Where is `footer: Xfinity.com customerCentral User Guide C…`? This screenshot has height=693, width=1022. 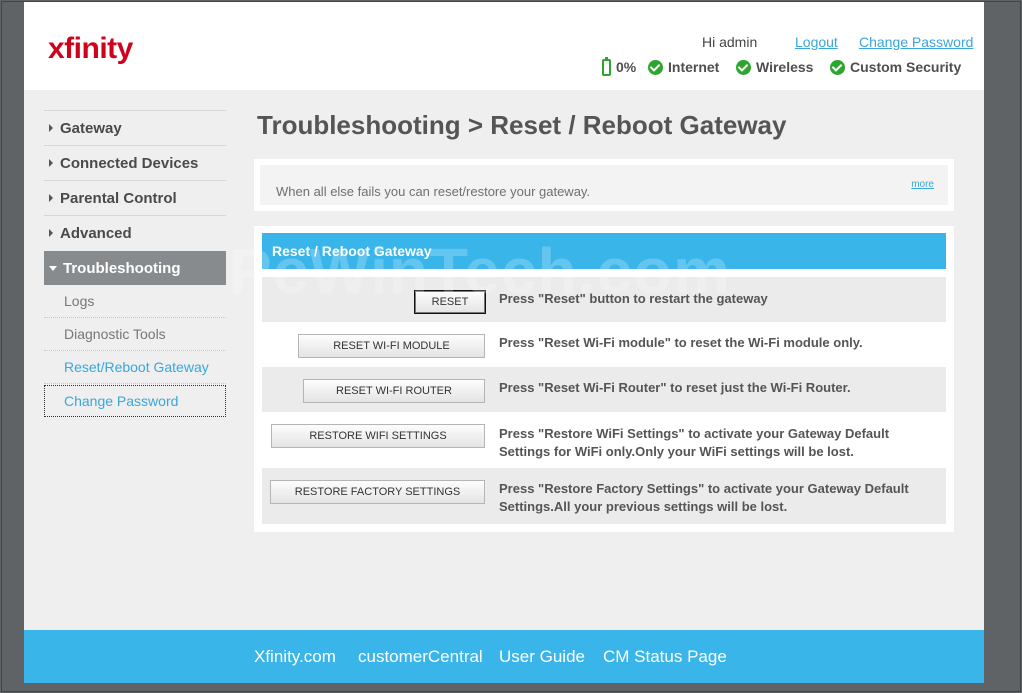
footer: Xfinity.com customerCentral User Guide C… is located at coordinates (504, 656).